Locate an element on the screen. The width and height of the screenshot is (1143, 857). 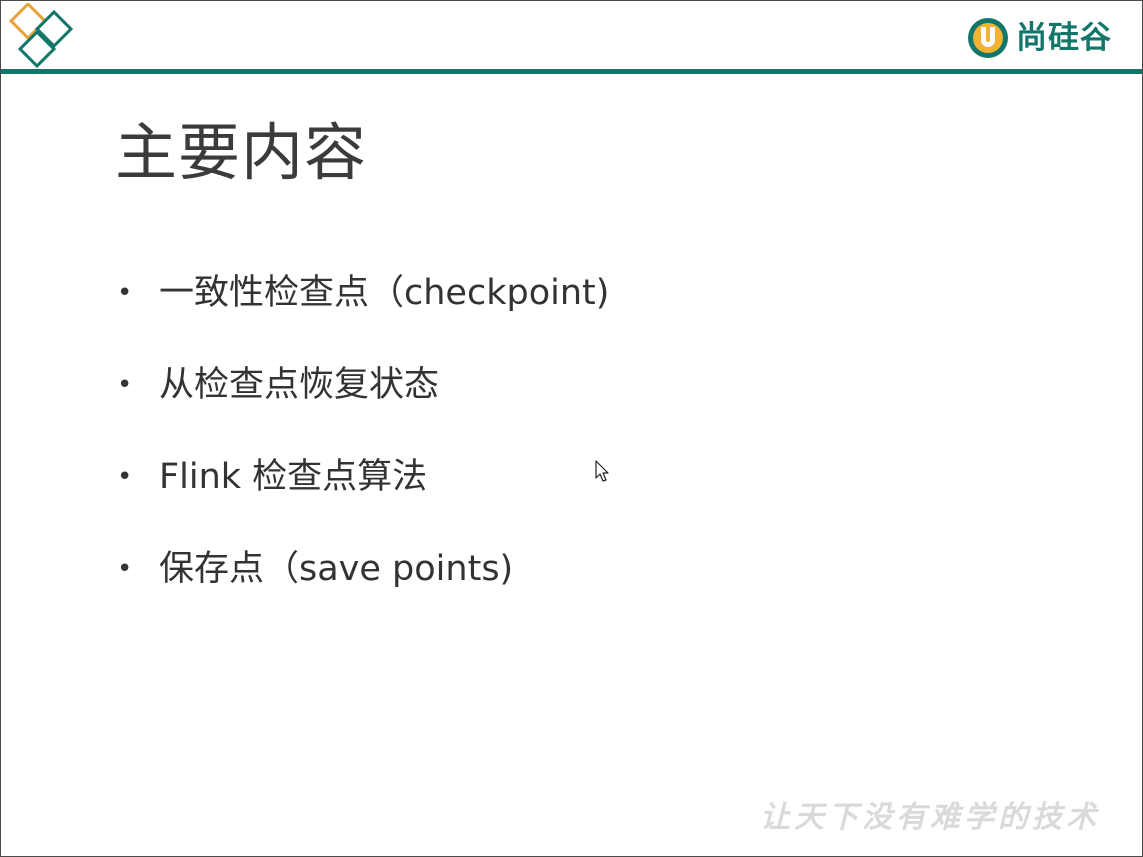
slide-header: 尚硅谷 is located at coordinates (571, 38).